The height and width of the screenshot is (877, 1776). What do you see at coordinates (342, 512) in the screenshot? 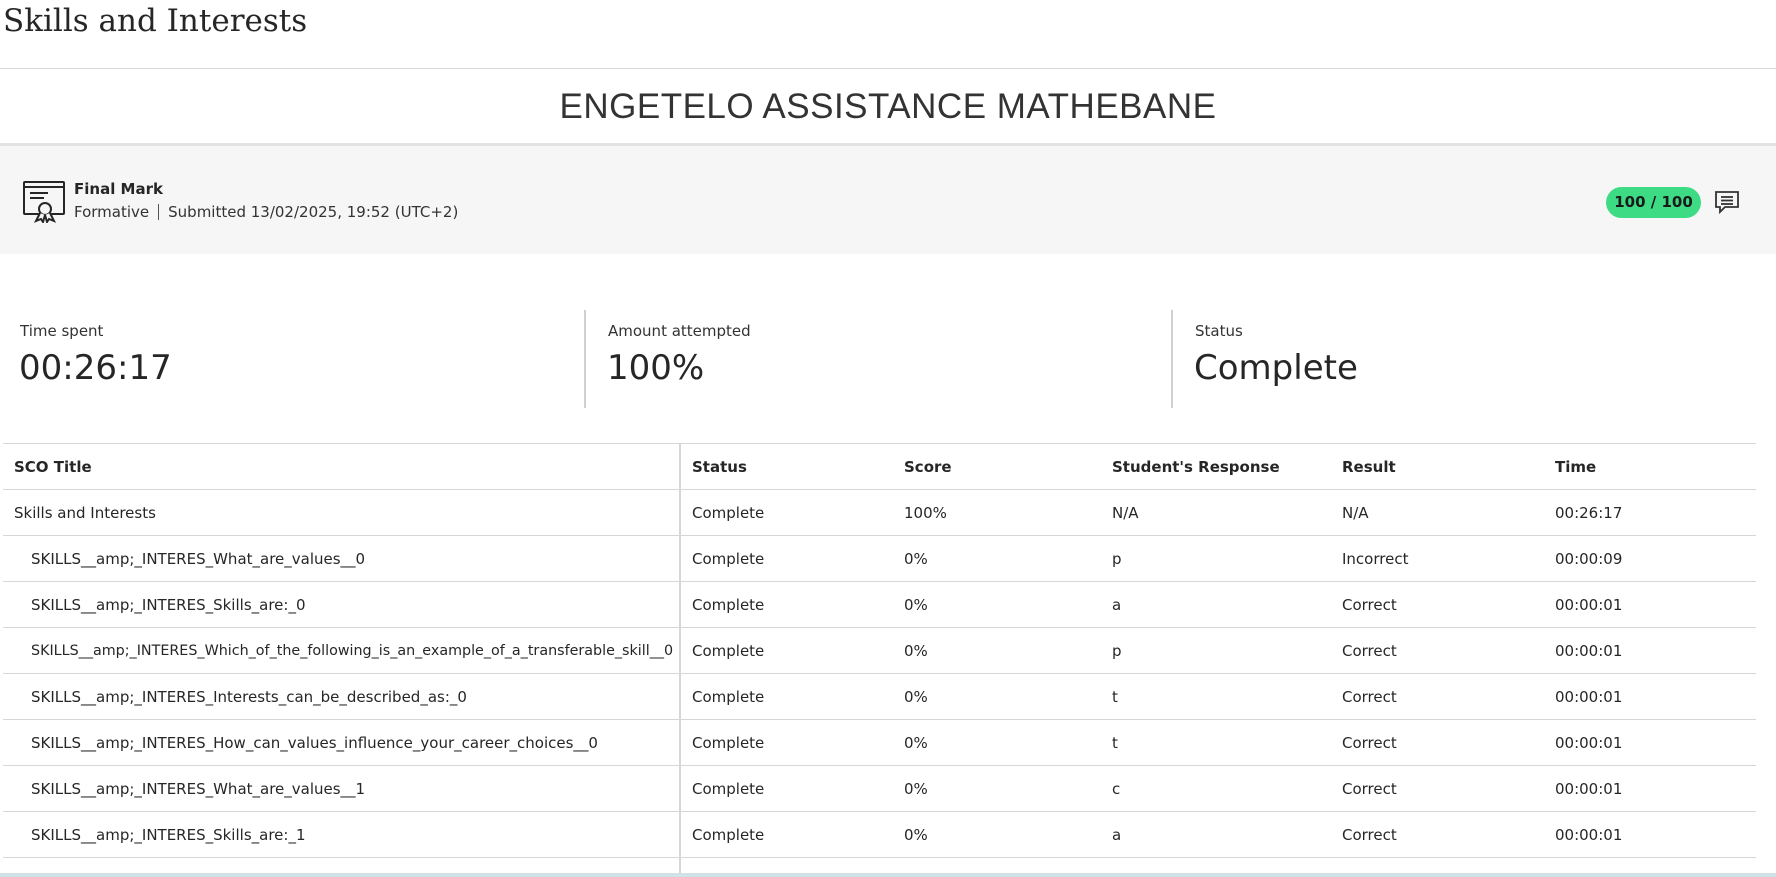
I see `cell-title: Skills and Interests` at bounding box center [342, 512].